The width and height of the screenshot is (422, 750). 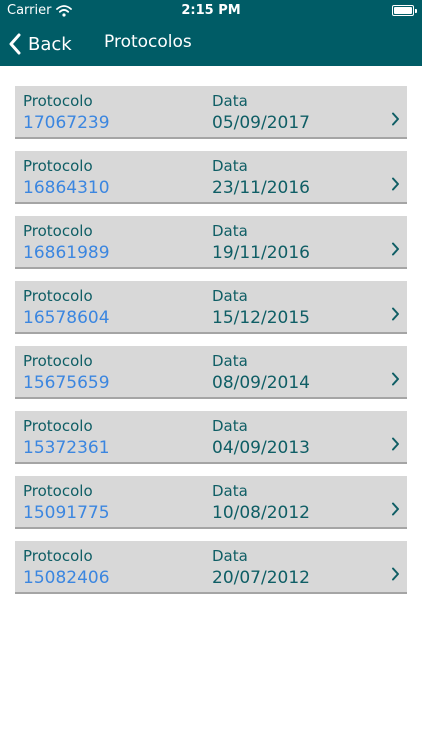 What do you see at coordinates (66, 578) in the screenshot?
I see `protocol-number: 15082406` at bounding box center [66, 578].